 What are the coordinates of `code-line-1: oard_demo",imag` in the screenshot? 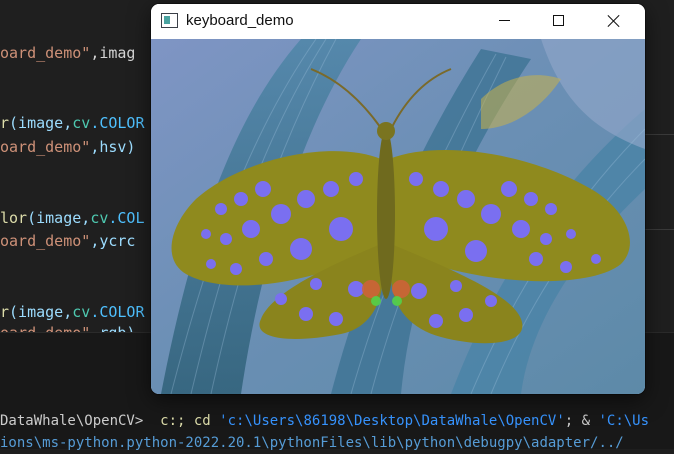 It's located at (67, 53).